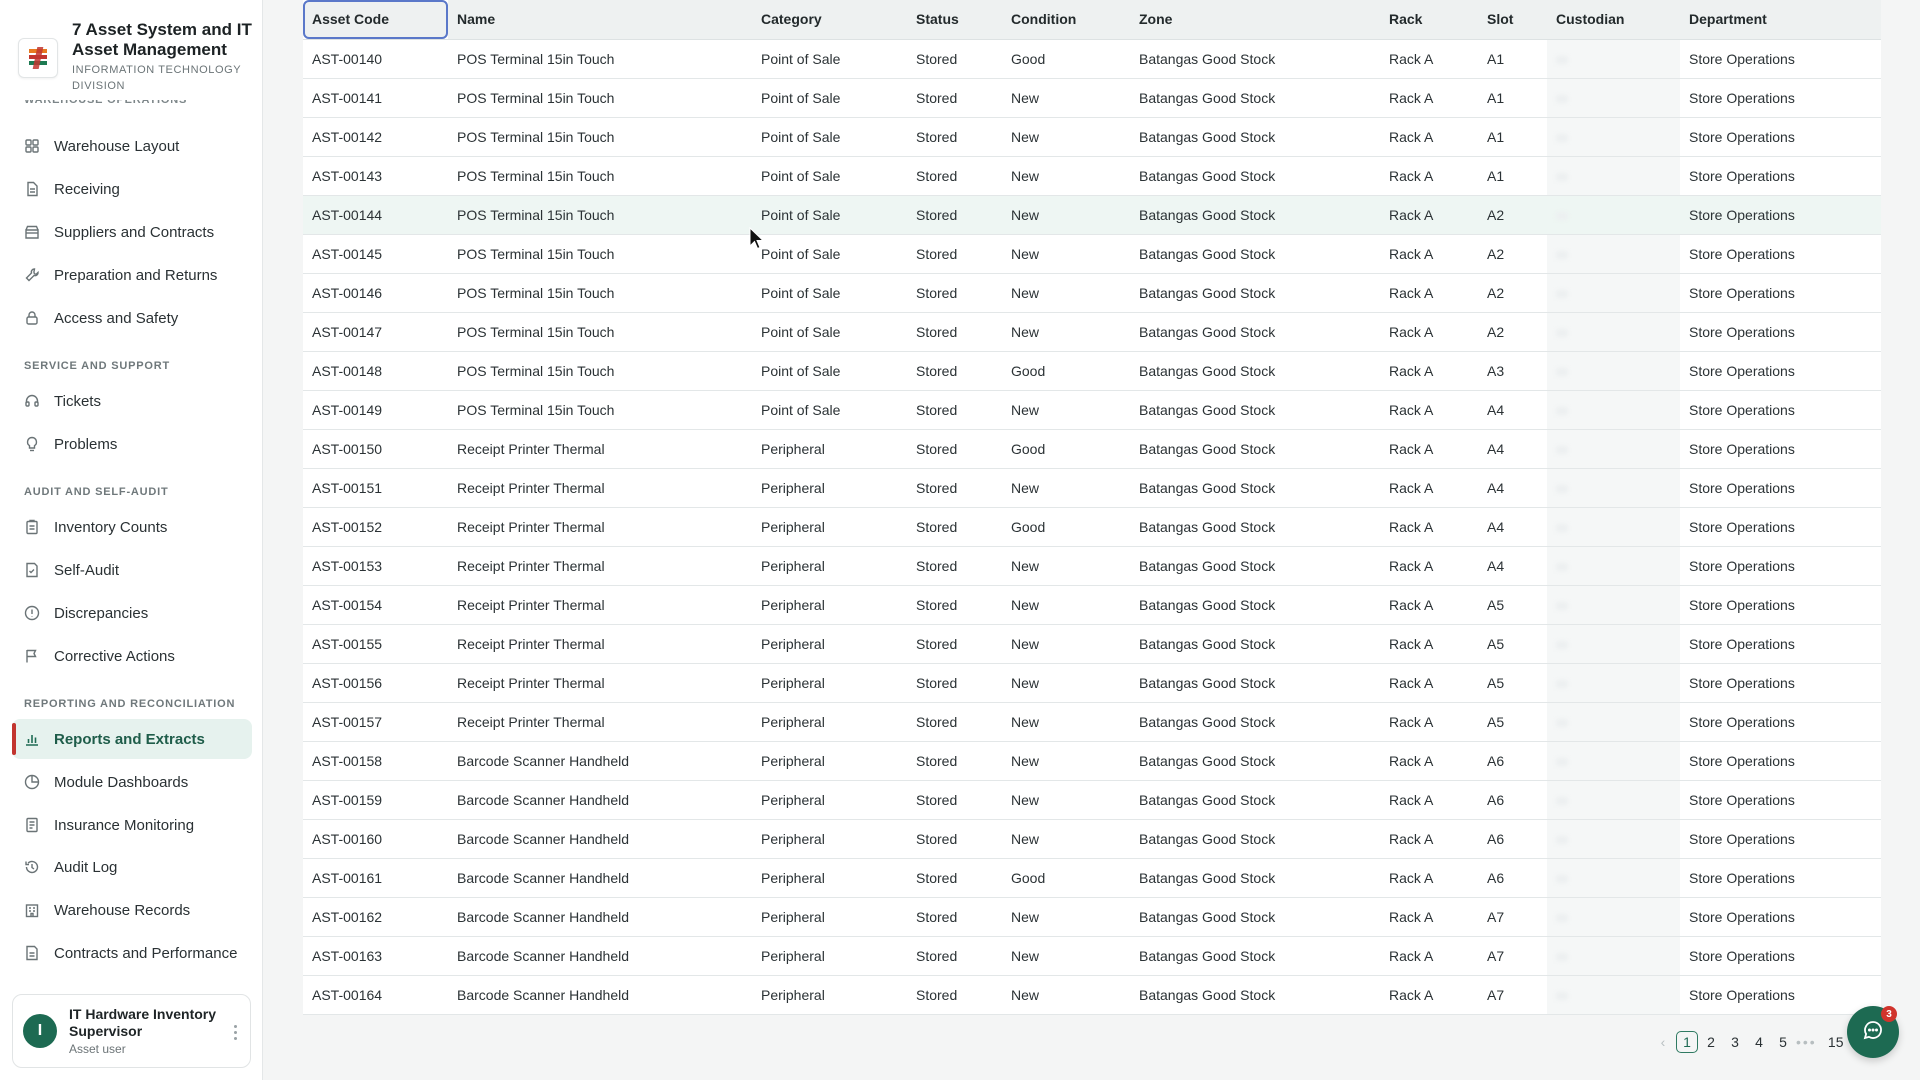  I want to click on column-header-condition: Condition, so click(1066, 20).